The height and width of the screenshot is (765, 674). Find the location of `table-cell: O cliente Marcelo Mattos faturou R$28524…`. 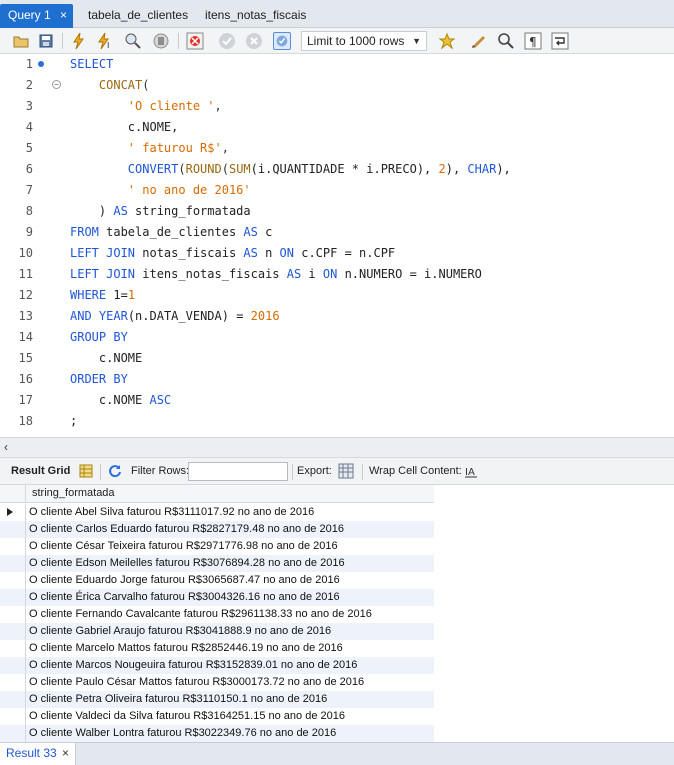

table-cell: O cliente Marcelo Mattos faturou R$28524… is located at coordinates (186, 648).